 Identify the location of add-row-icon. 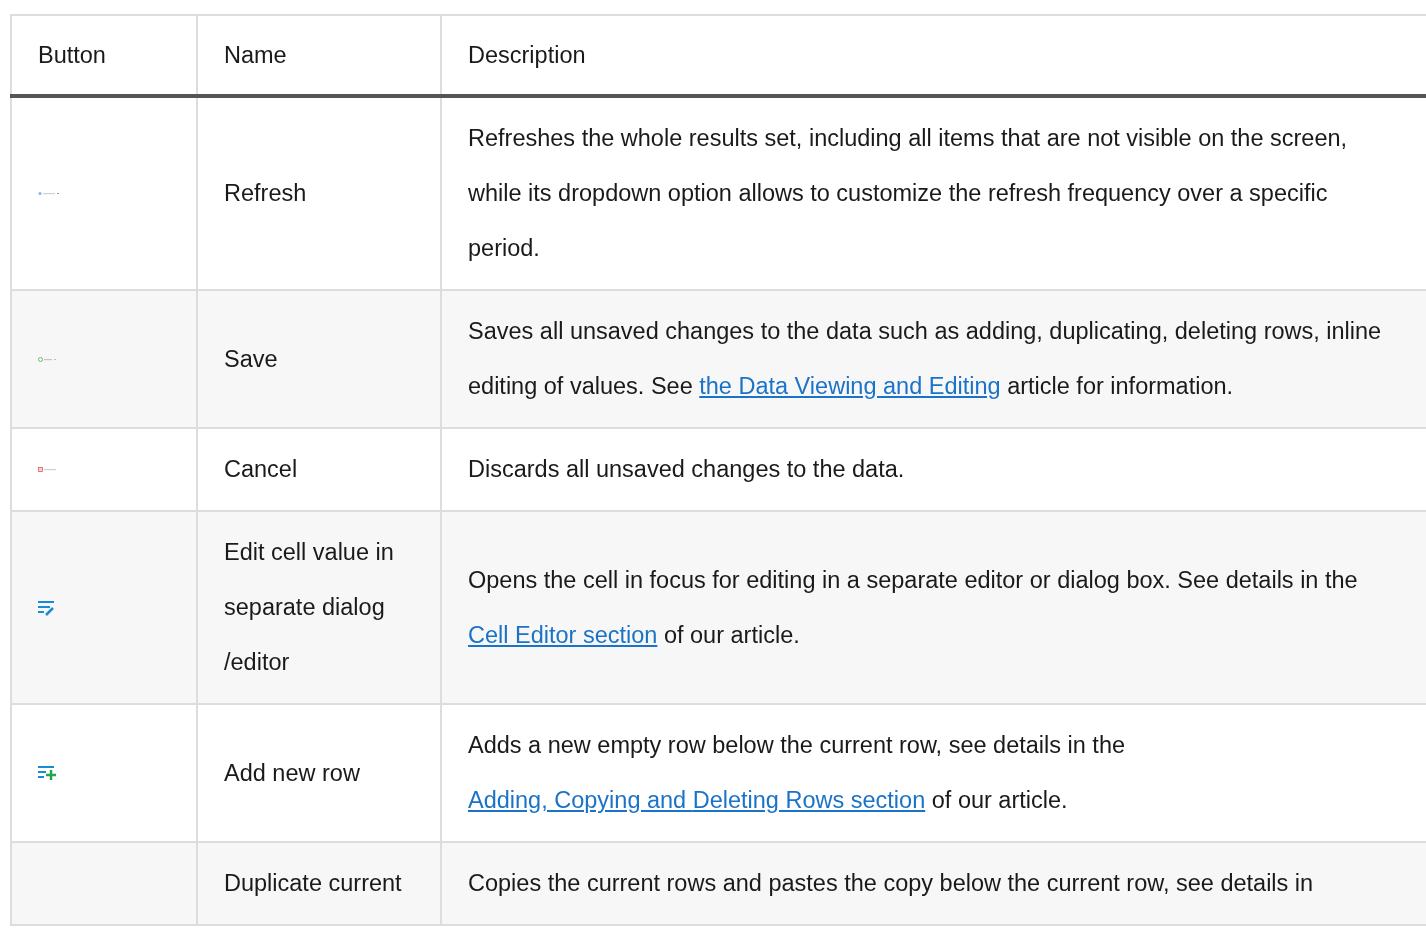
(47, 773).